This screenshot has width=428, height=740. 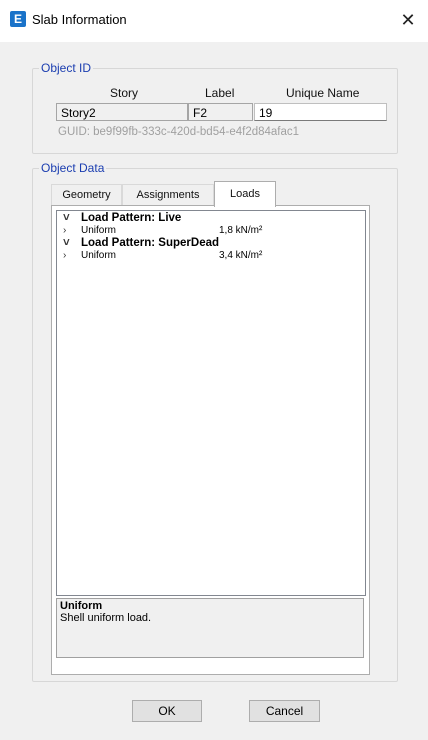 What do you see at coordinates (86, 195) in the screenshot?
I see `tab-geometry: Geometry` at bounding box center [86, 195].